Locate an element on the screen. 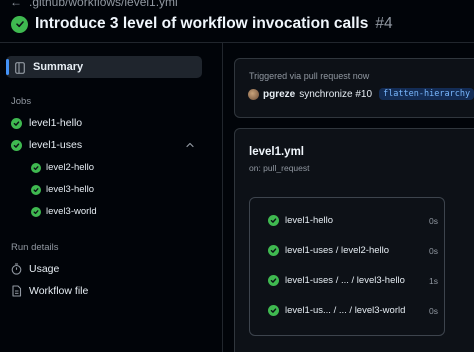 Image resolution: width=474 pixels, height=352 pixels. graph-job-level2-hello: level1-uses / level2-hello 0s is located at coordinates (353, 250).